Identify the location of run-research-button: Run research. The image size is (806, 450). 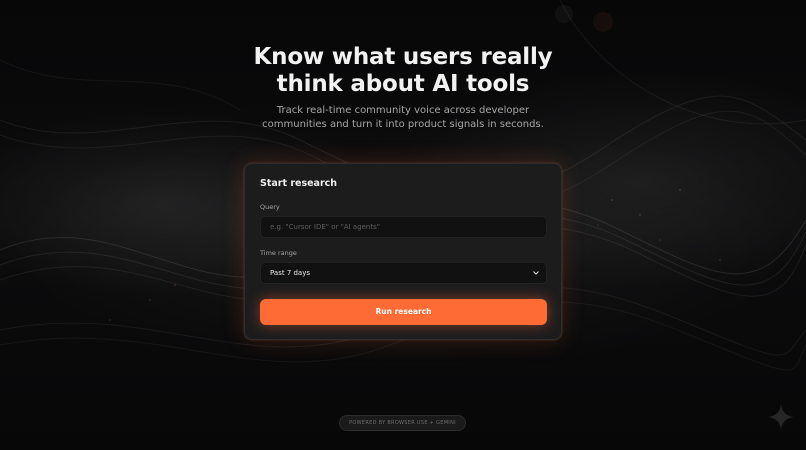
(403, 312).